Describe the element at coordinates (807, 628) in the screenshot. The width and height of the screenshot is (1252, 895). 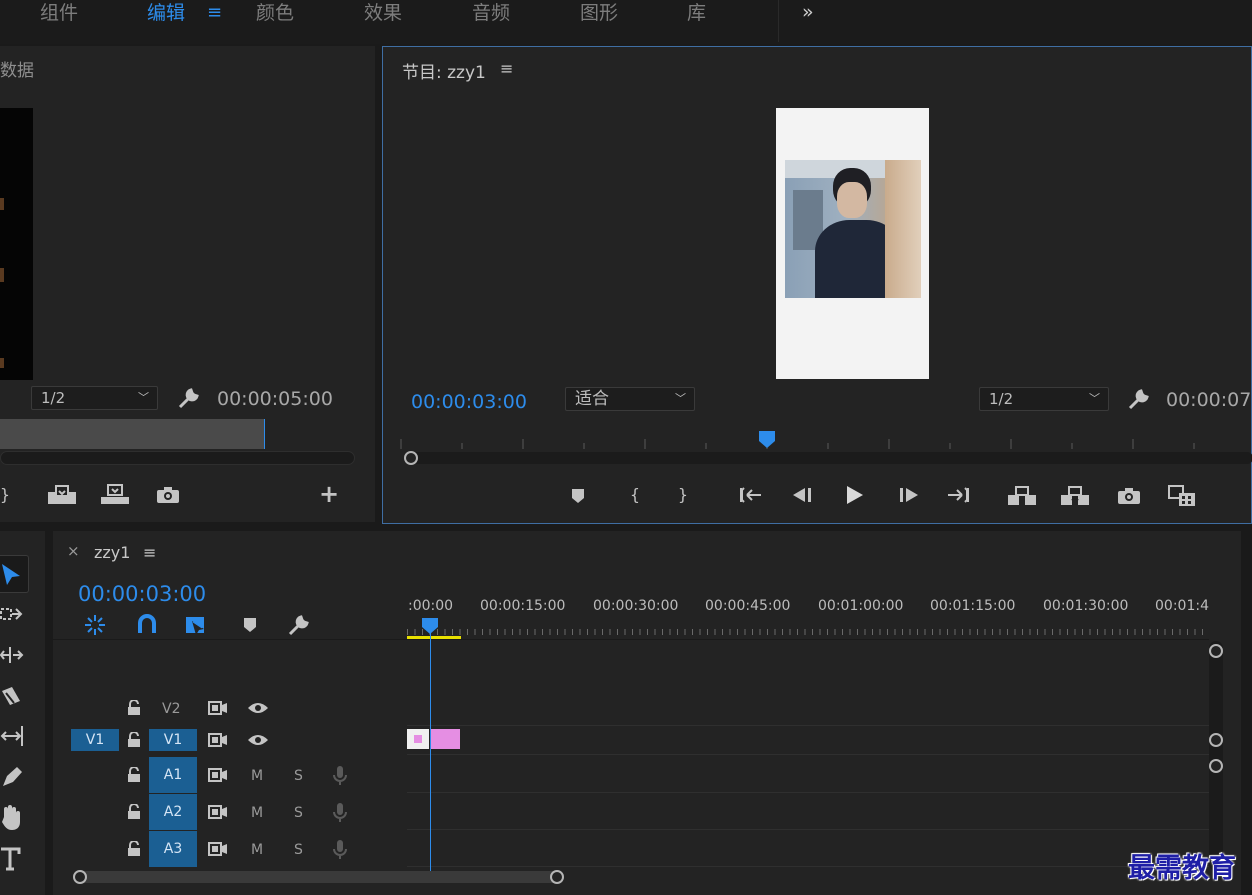
I see `timeline-time-ruler` at that location.